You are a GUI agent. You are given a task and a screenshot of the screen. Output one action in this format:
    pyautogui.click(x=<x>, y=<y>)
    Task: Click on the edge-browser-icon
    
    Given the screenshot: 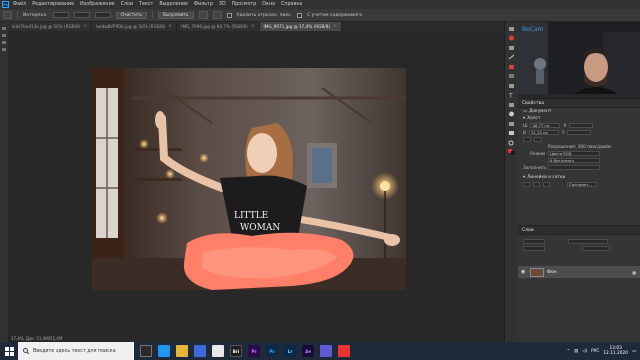 What is the action you would take?
    pyautogui.click(x=164, y=351)
    